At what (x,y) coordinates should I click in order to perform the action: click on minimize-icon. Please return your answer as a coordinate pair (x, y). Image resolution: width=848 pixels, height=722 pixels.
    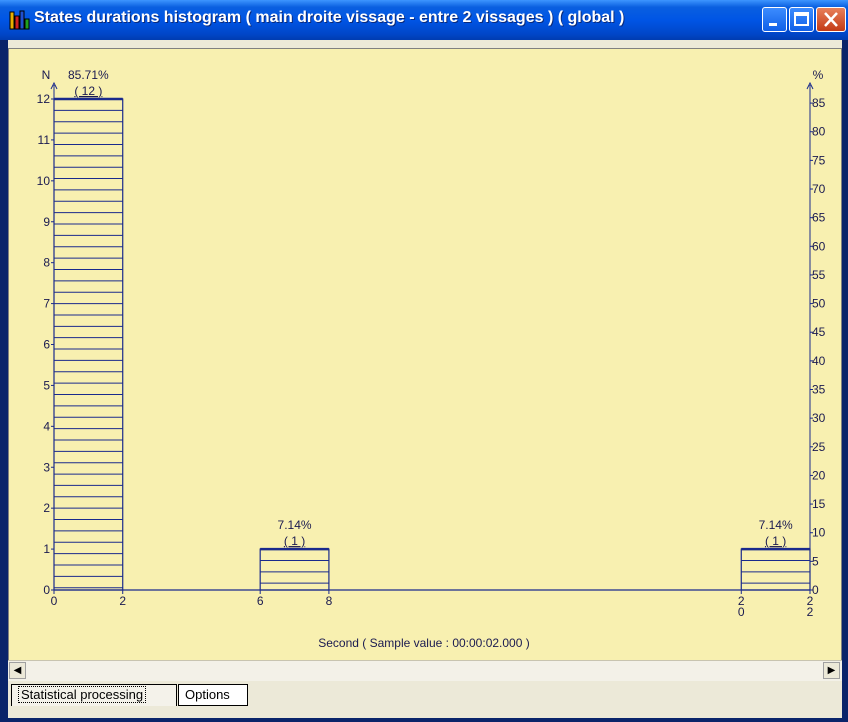
    Looking at the image, I should click on (773, 24).